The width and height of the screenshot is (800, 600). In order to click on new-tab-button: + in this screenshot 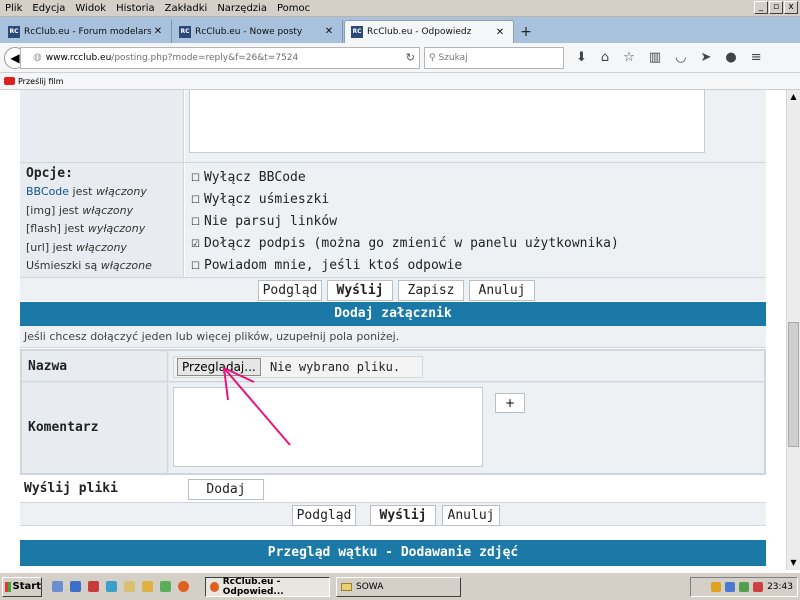, I will do `click(526, 31)`.